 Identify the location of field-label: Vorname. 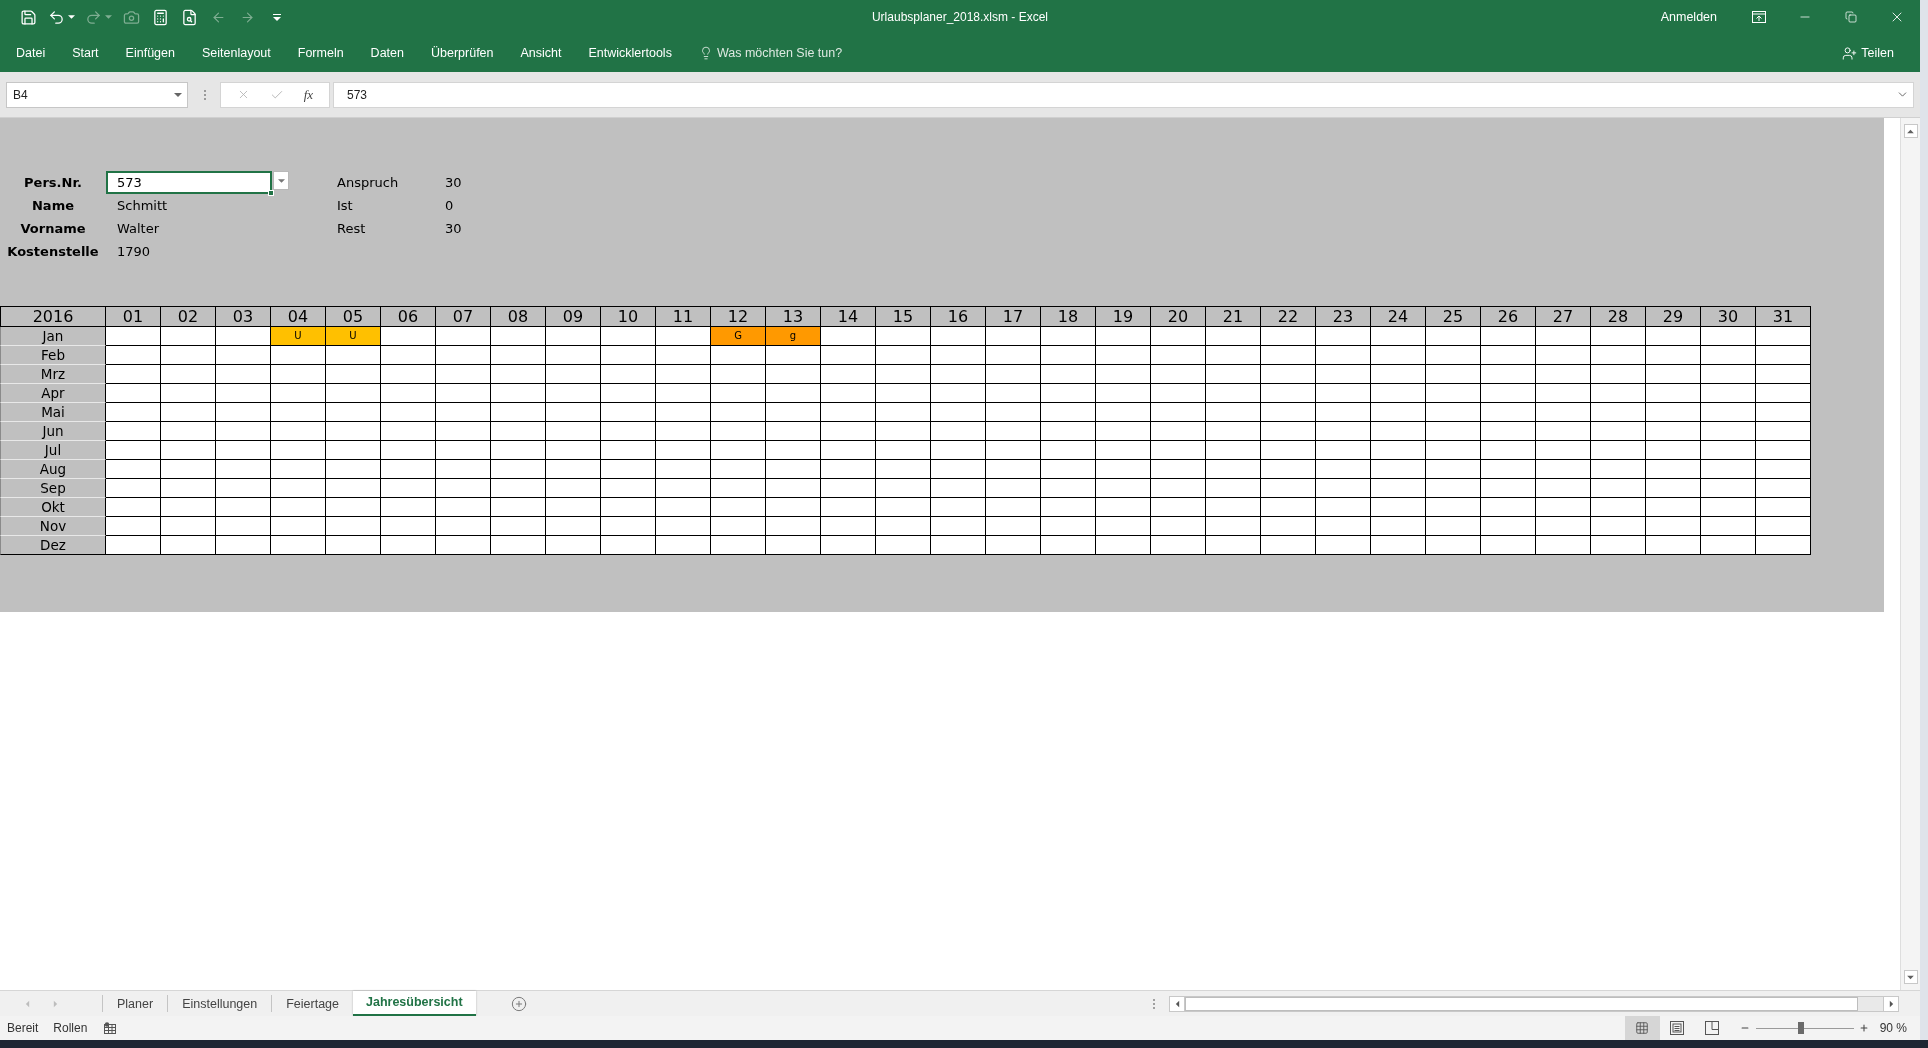
(53, 228).